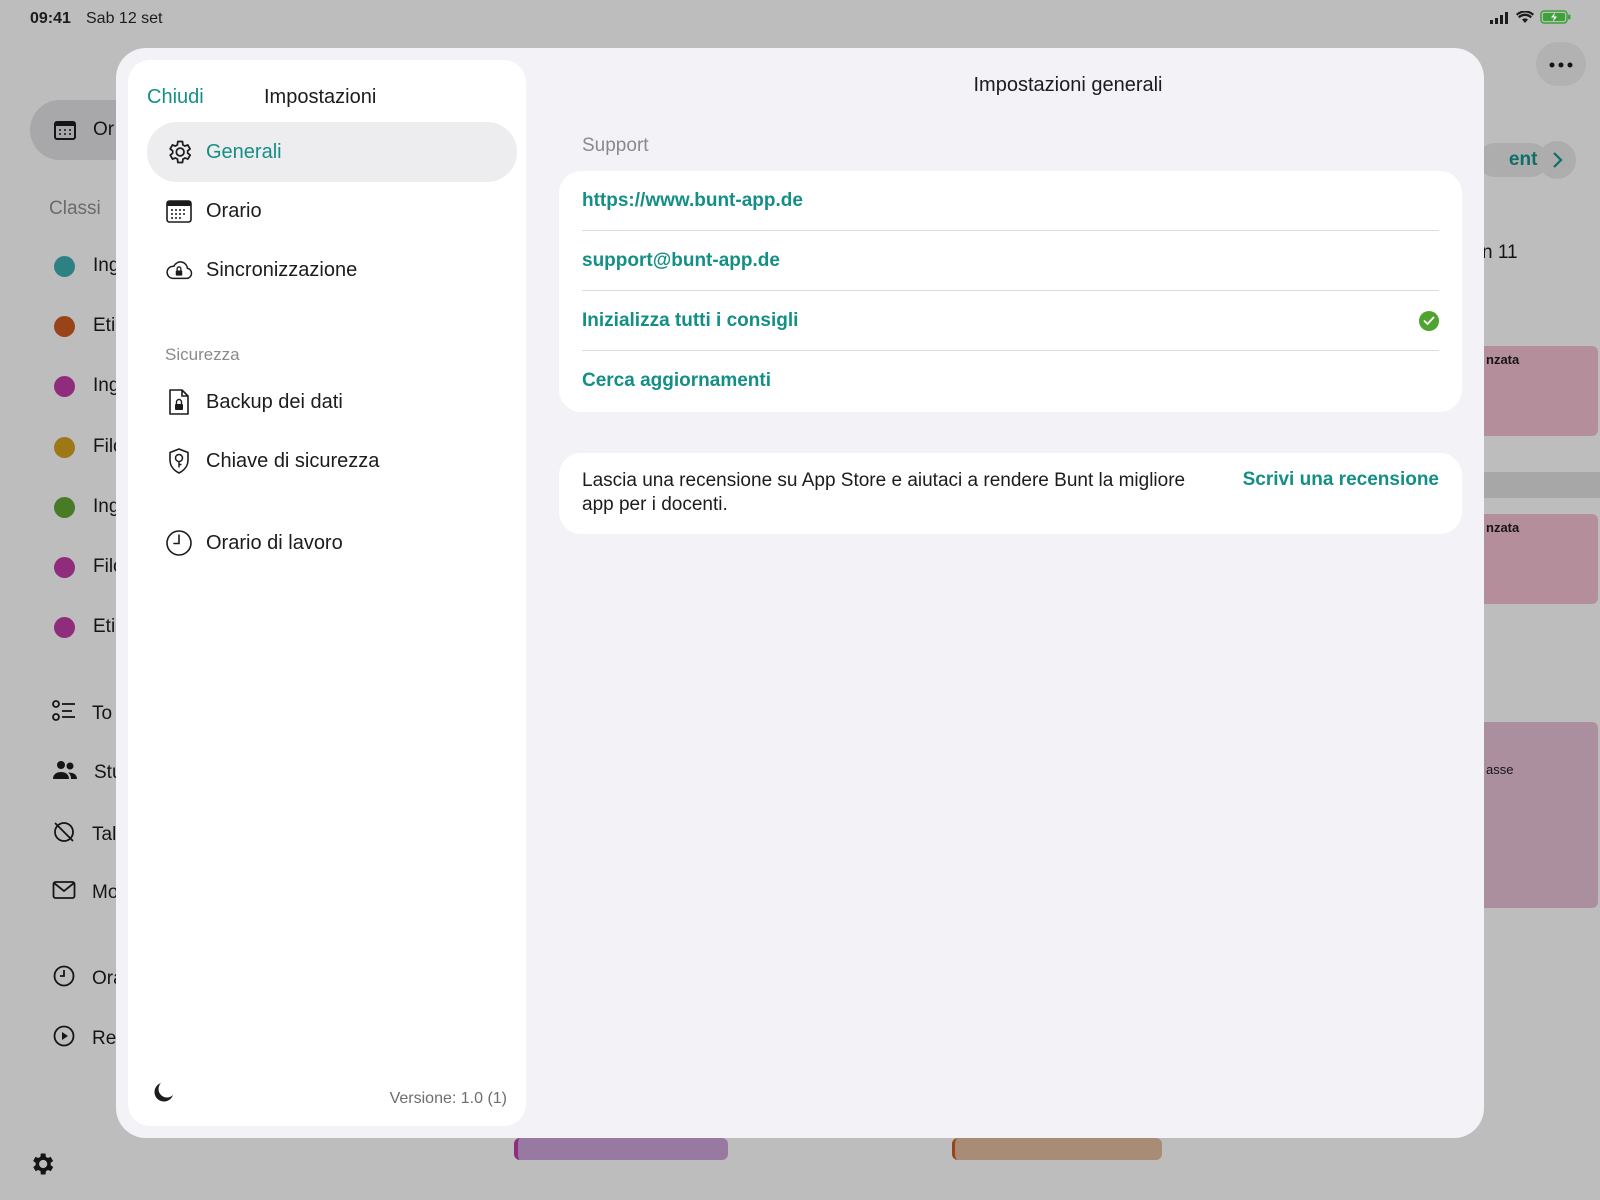  What do you see at coordinates (332, 152) in the screenshot?
I see `sidebar-item-general: Generali` at bounding box center [332, 152].